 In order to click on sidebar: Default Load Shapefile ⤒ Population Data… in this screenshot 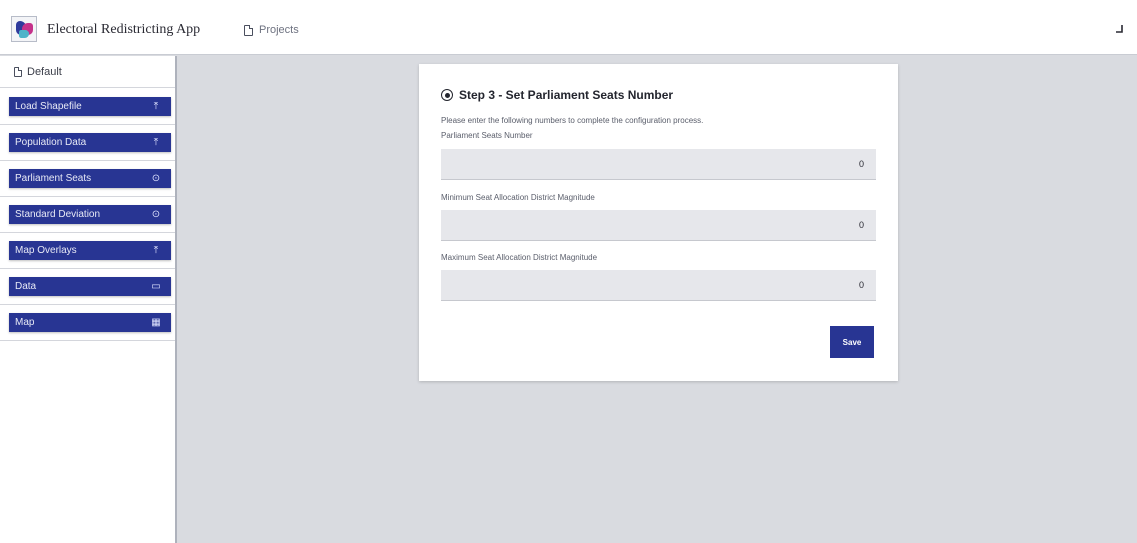, I will do `click(88, 299)`.